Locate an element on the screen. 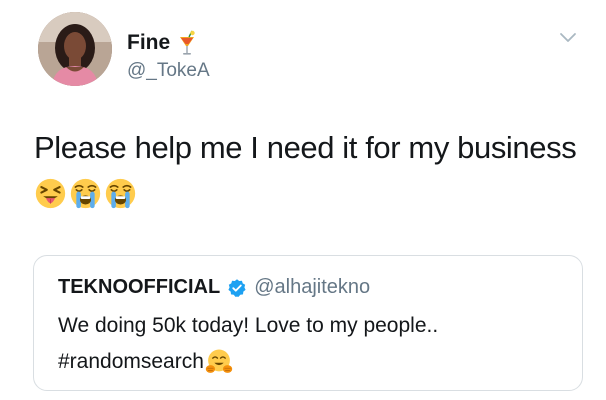 Image resolution: width=606 pixels, height=400 pixels. tweet-emoji-row is located at coordinates (85, 193).